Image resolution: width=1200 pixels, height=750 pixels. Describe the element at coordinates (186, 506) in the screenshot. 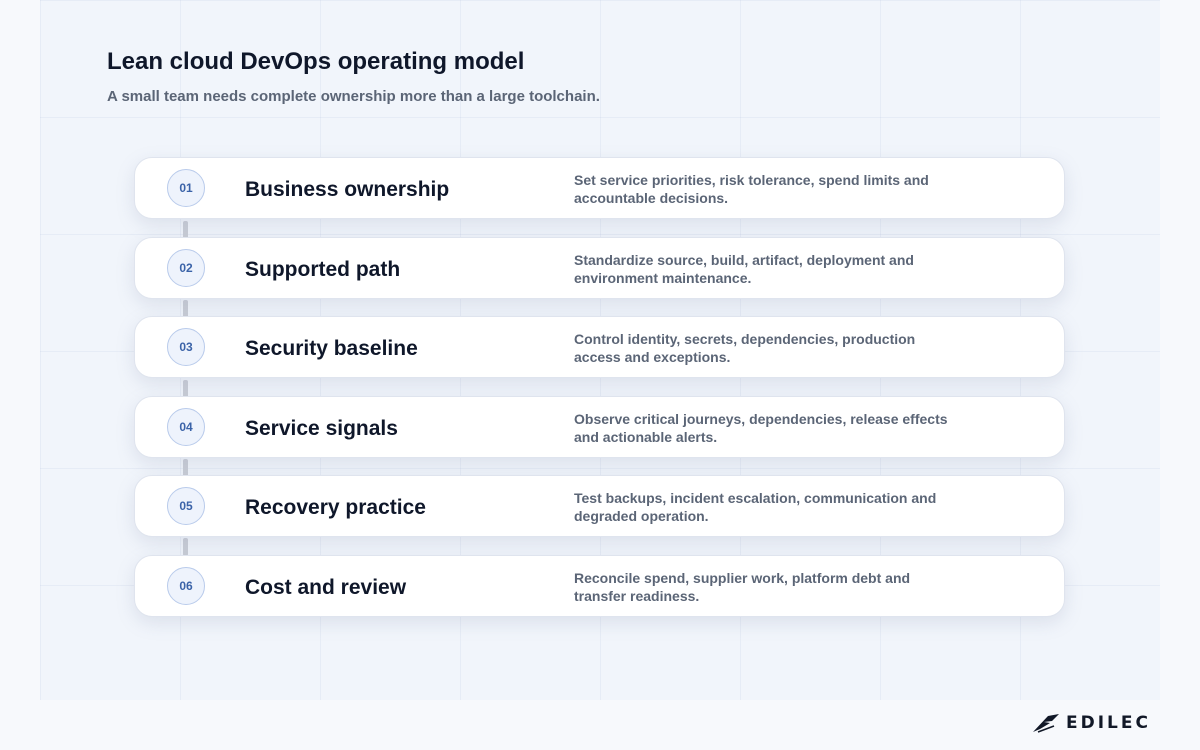

I see `step-number-badge: 05` at that location.